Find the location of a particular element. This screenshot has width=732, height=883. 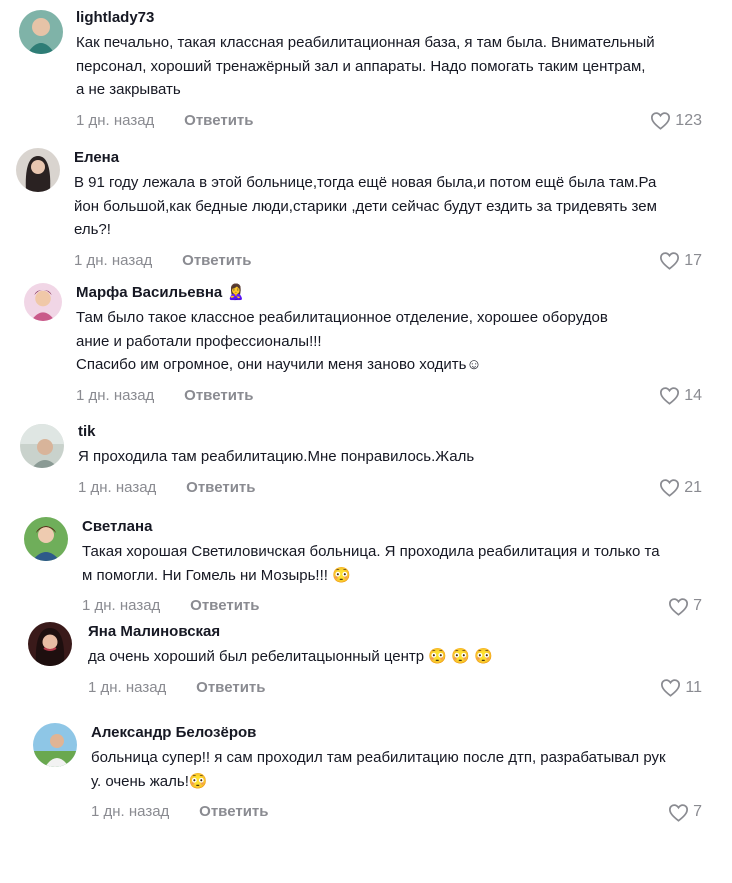

comment-author: Александр Белозёров is located at coordinates (396, 733).